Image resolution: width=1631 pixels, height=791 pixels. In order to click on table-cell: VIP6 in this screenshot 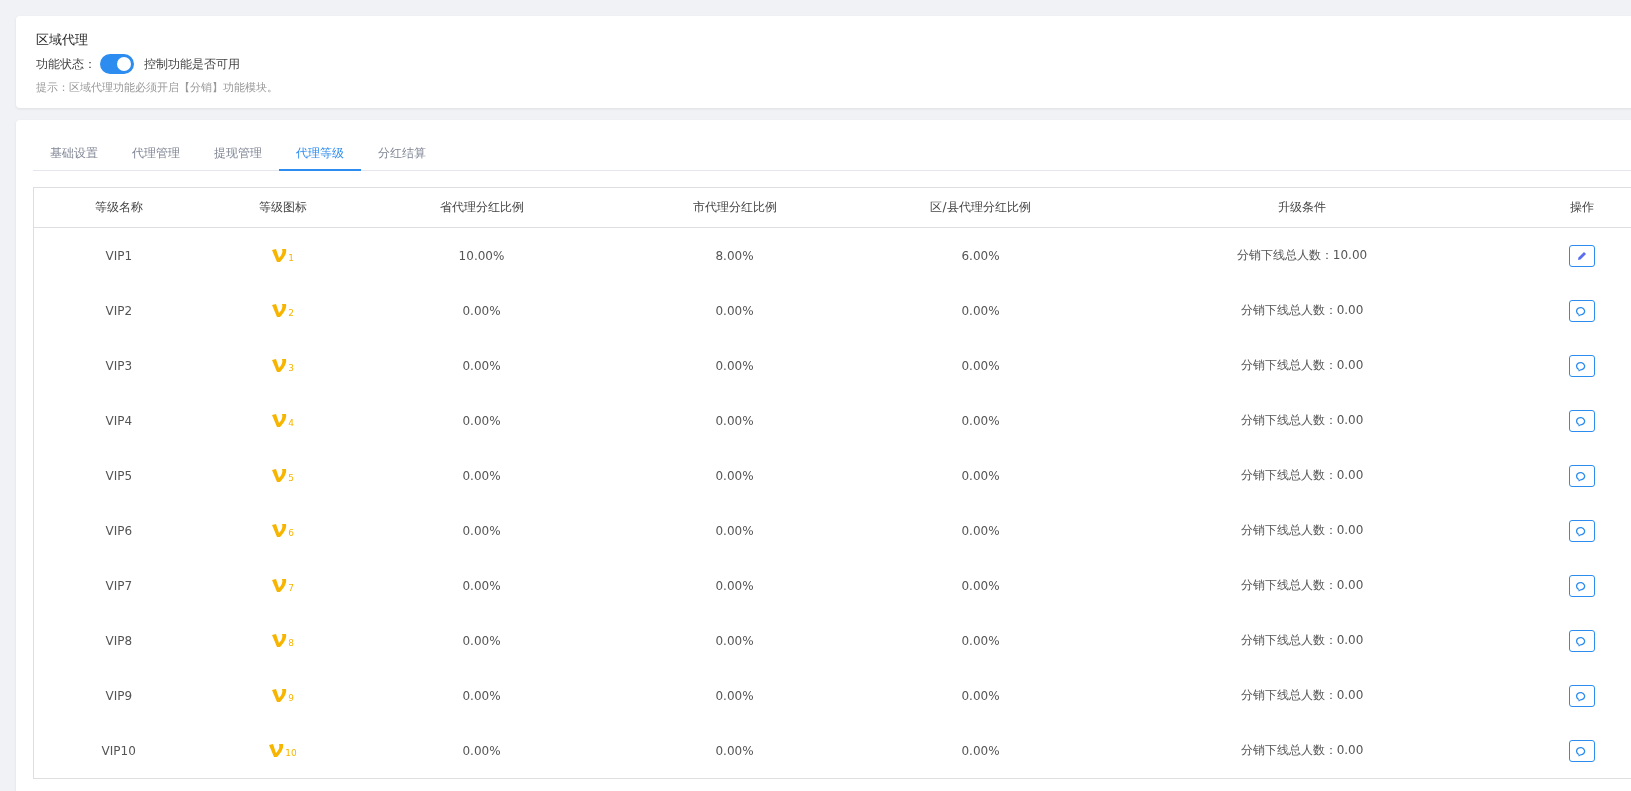, I will do `click(119, 530)`.